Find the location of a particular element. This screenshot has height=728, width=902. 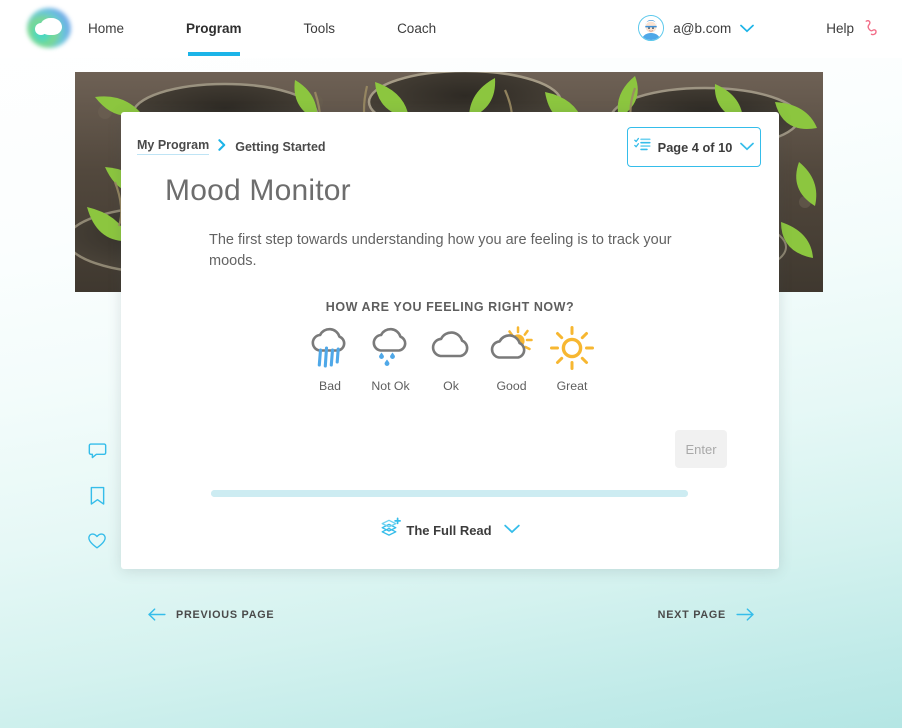

nav-label: Coach is located at coordinates (417, 28).